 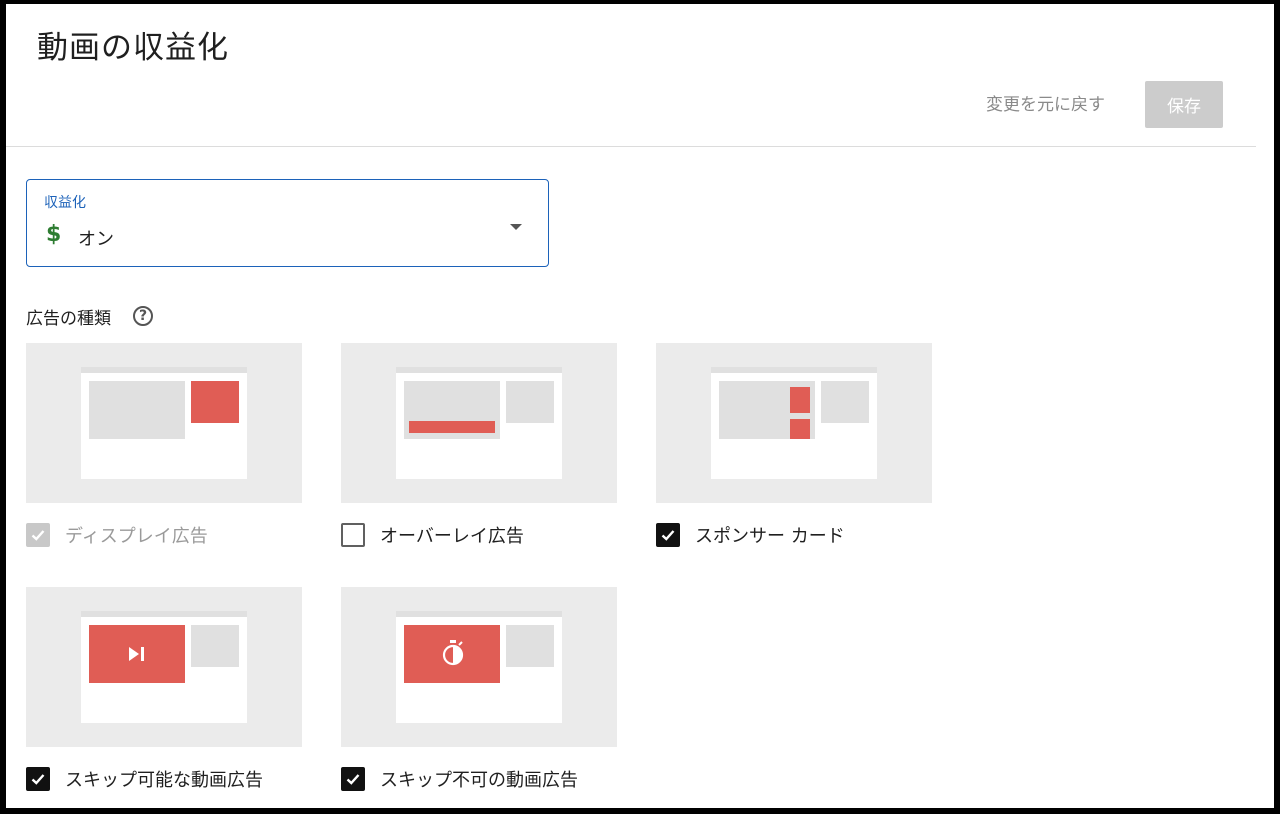 What do you see at coordinates (136, 654) in the screenshot?
I see `skip-next-icon` at bounding box center [136, 654].